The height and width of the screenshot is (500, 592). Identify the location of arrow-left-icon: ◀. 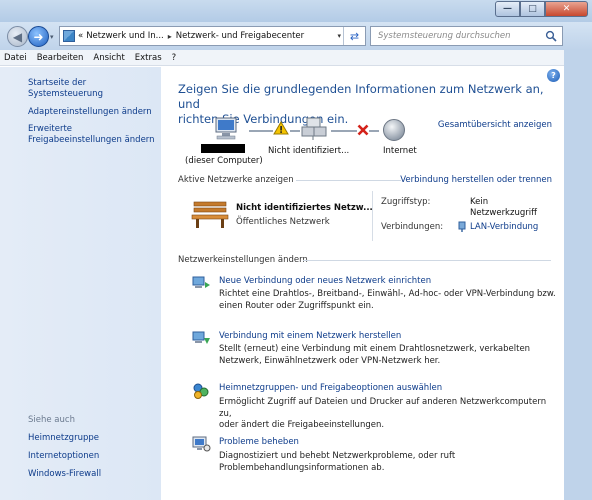
(17, 36).